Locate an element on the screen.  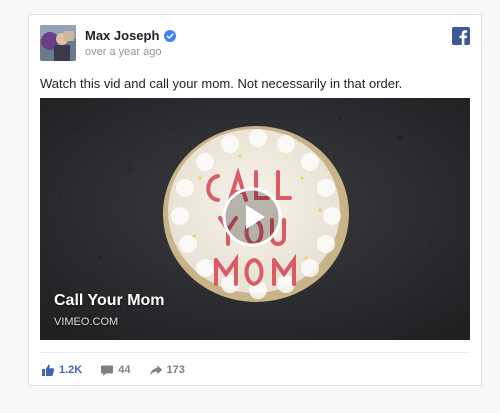
author-row: Max Joseph is located at coordinates (131, 35).